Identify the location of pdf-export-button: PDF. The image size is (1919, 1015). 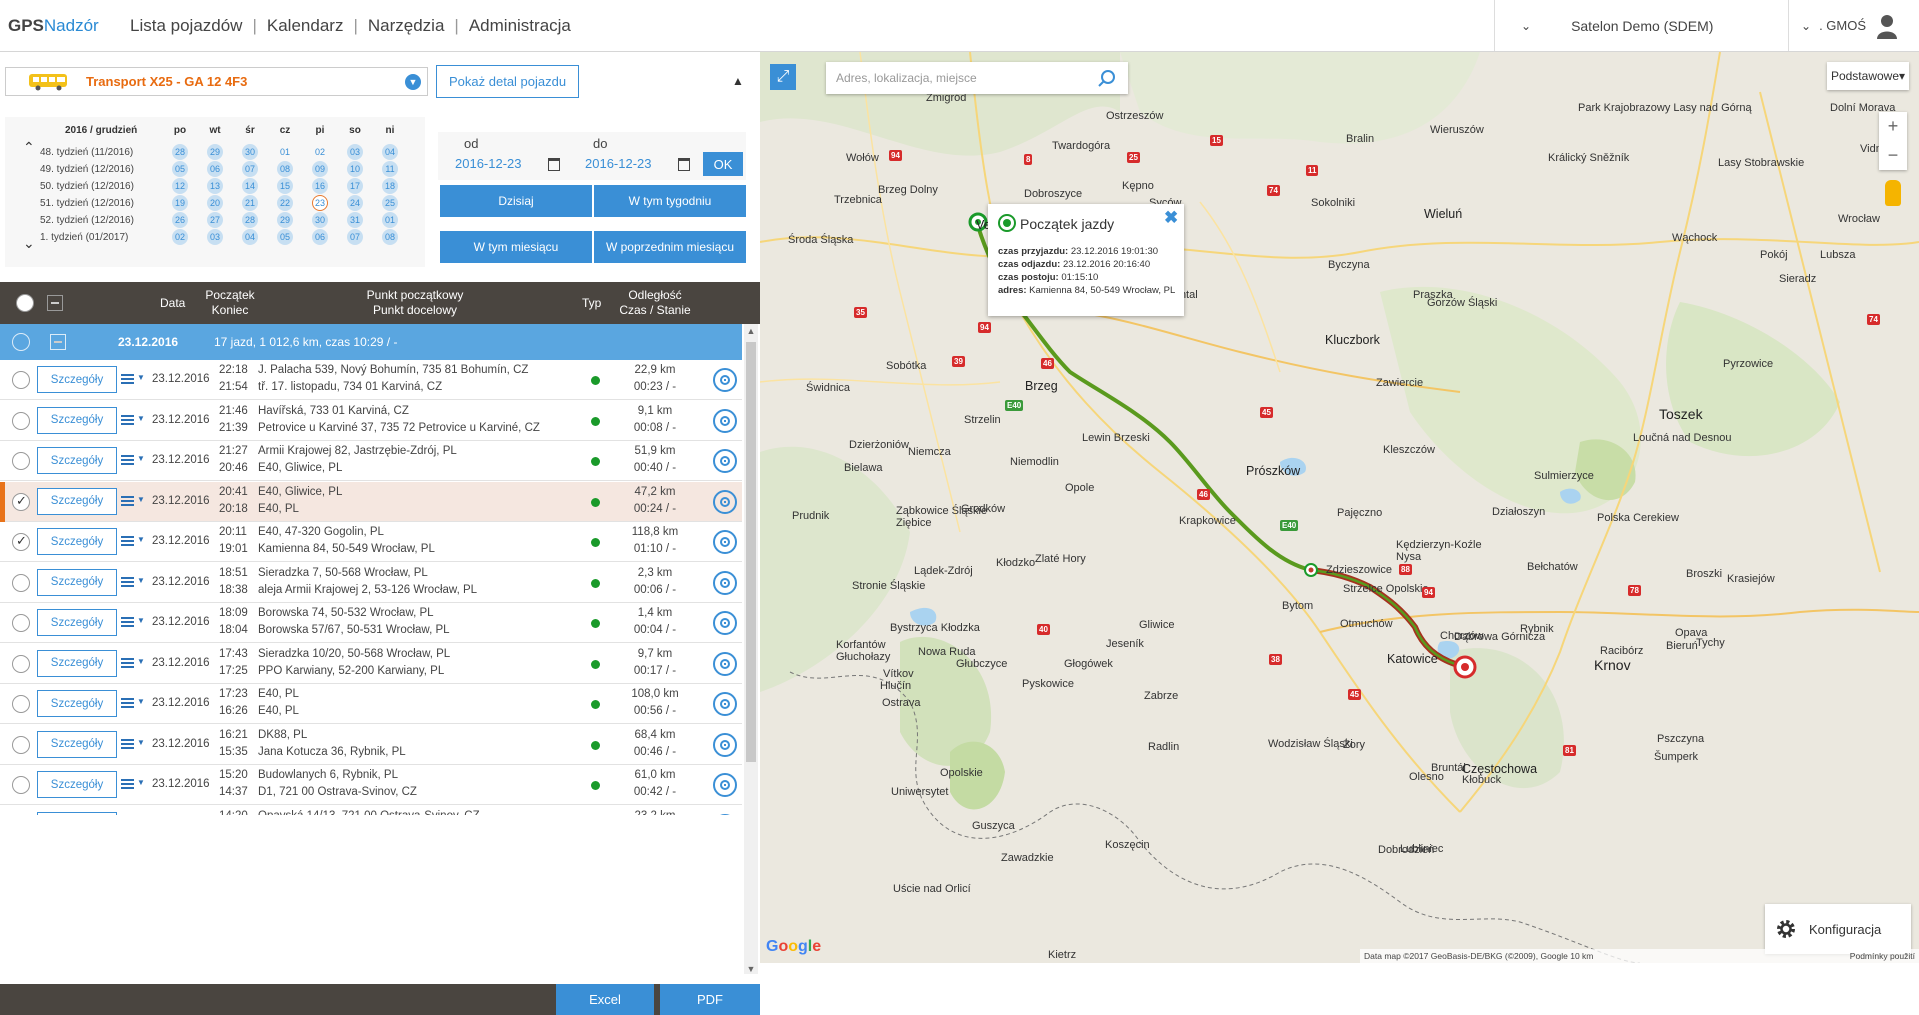
(710, 999).